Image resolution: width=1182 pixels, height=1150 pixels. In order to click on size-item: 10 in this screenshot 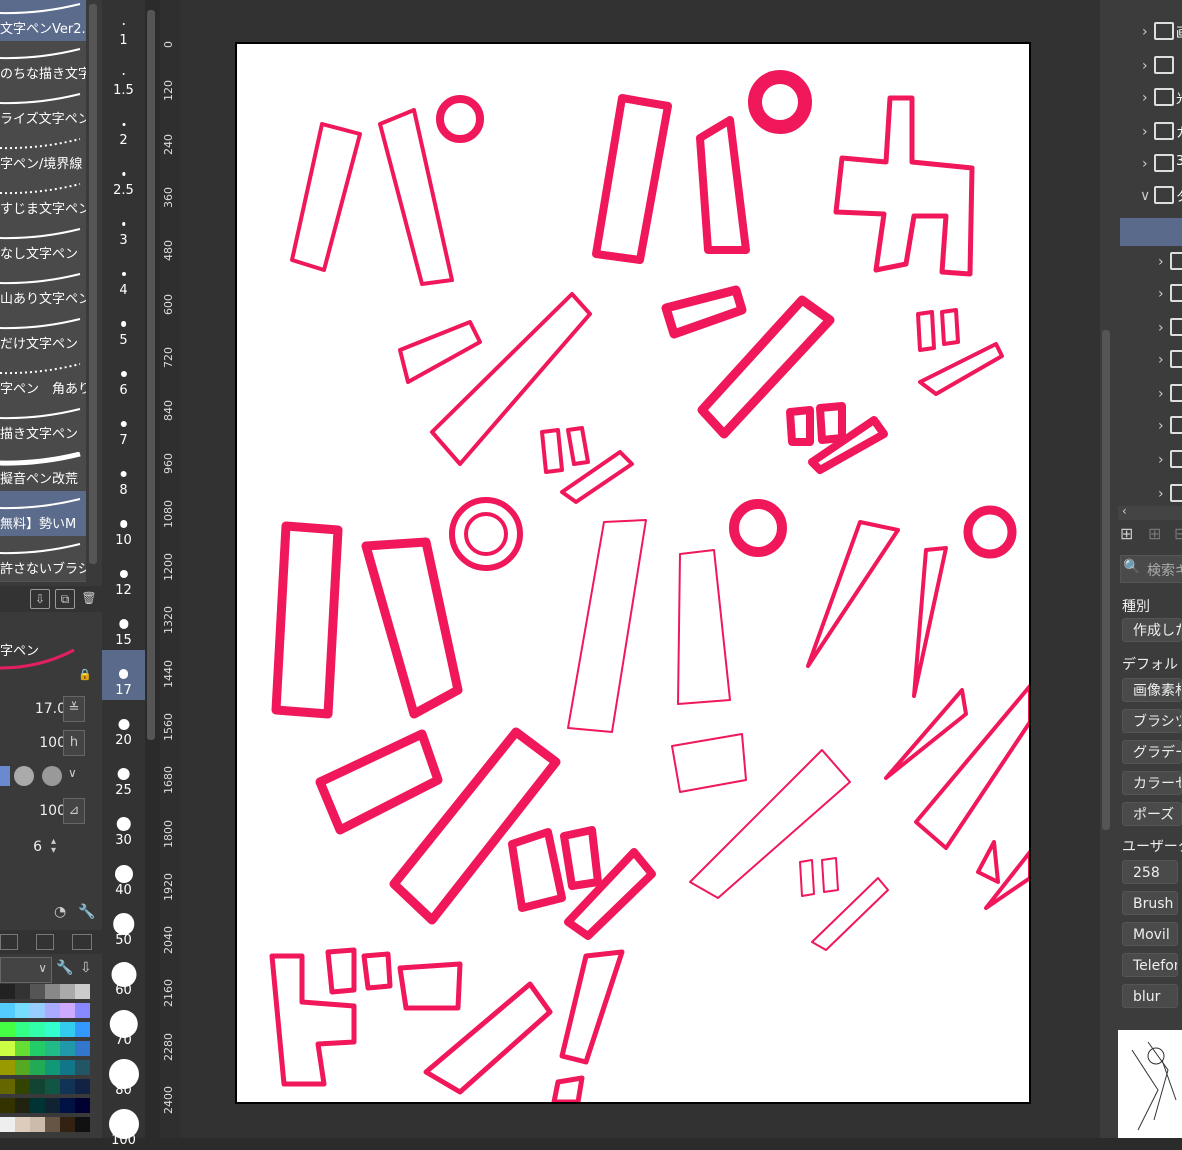, I will do `click(123, 525)`.